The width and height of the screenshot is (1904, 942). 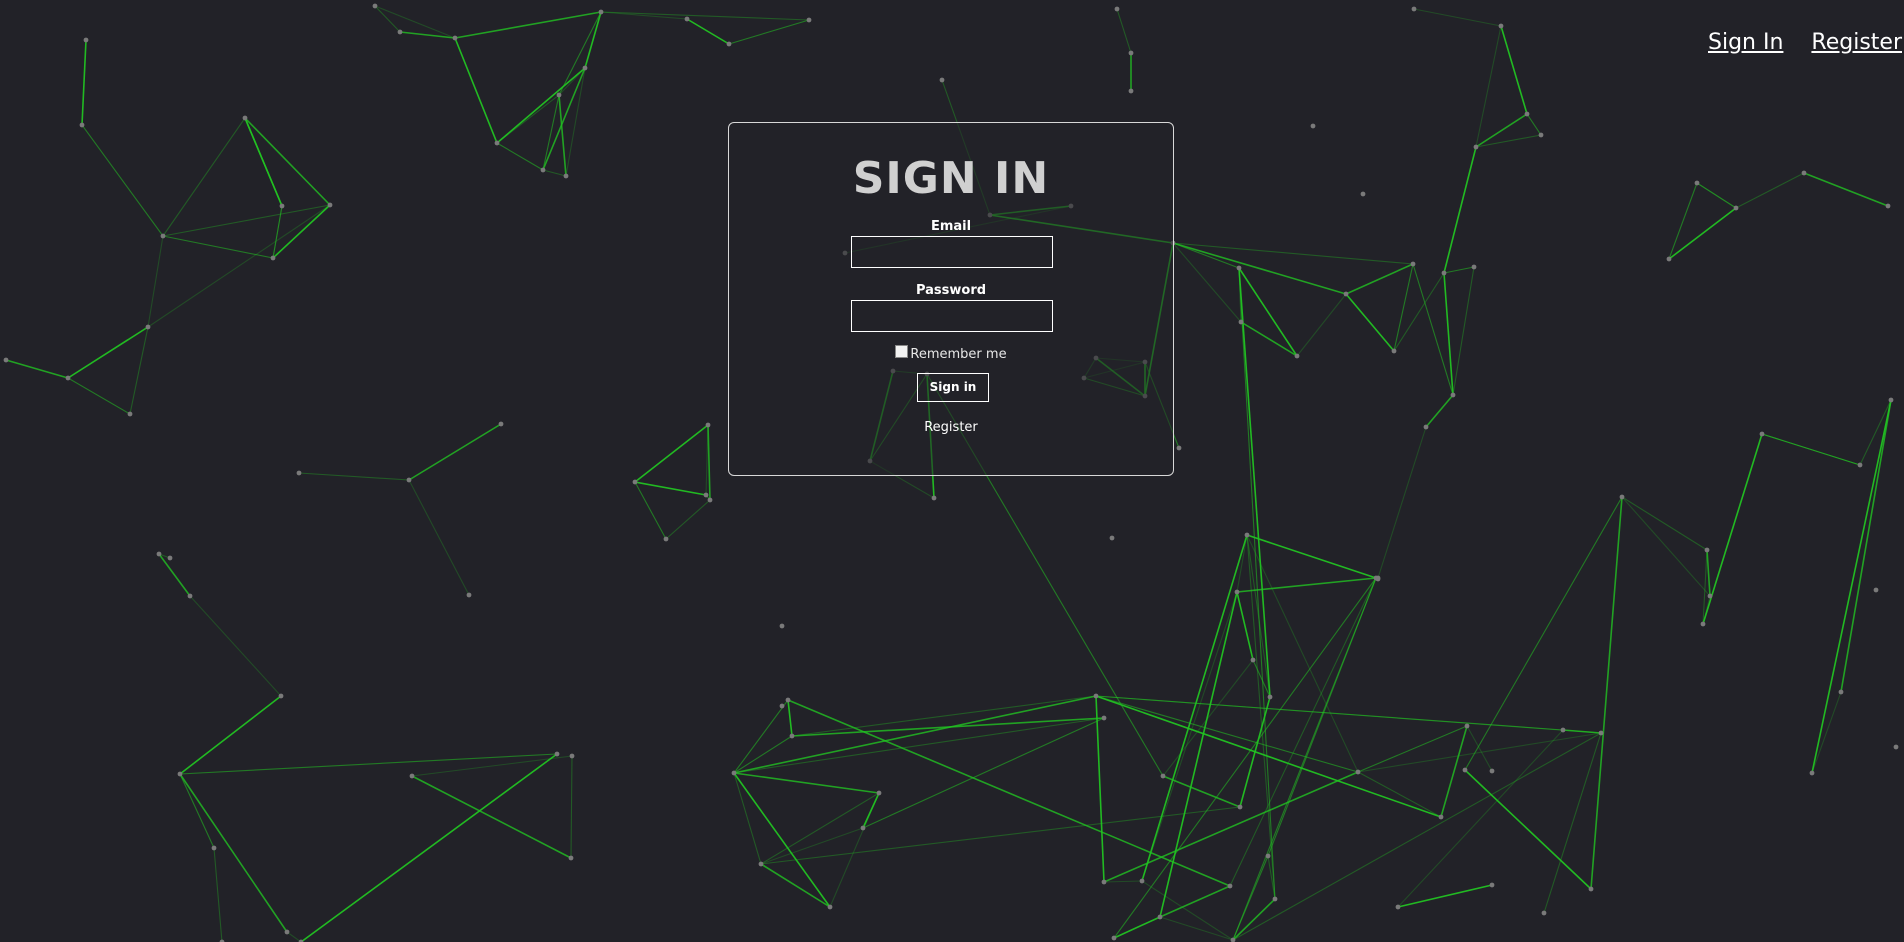 What do you see at coordinates (951, 290) in the screenshot?
I see `password-label: Password` at bounding box center [951, 290].